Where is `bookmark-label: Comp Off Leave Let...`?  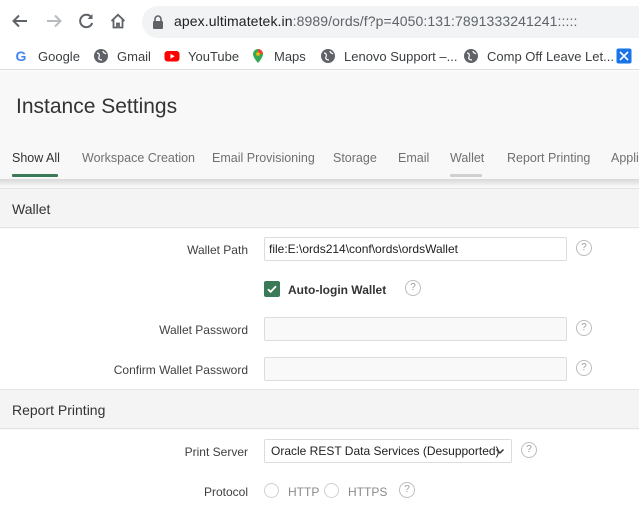
bookmark-label: Comp Off Leave Let... is located at coordinates (550, 56).